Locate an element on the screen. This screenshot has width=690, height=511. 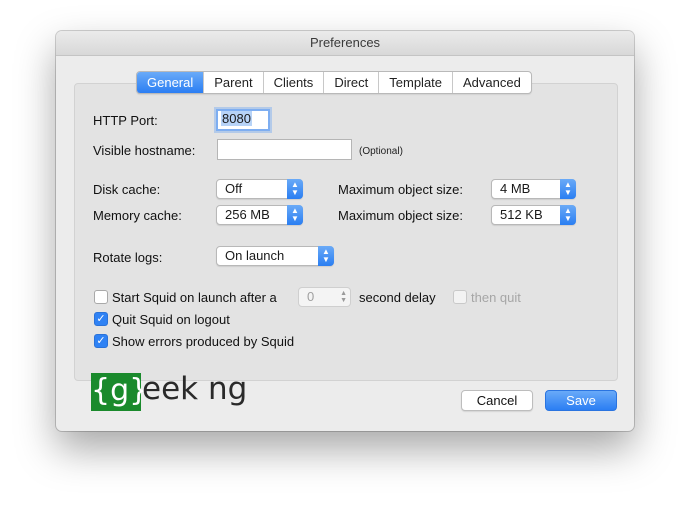
rotate-logs-popup: On launch ▲ ▼ is located at coordinates (275, 256).